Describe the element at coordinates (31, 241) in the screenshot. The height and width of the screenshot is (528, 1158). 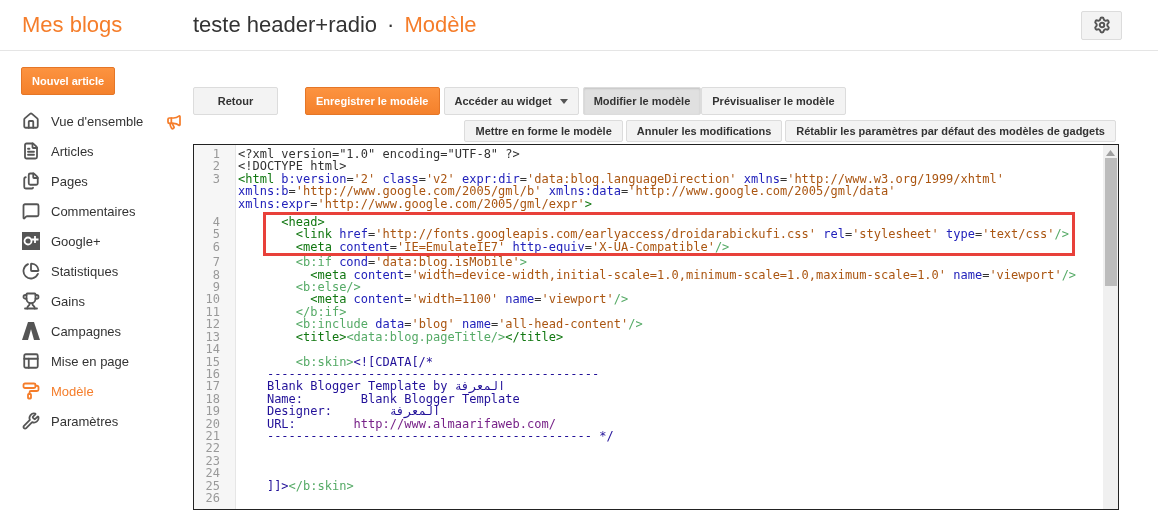
I see `plus-square-icon` at that location.